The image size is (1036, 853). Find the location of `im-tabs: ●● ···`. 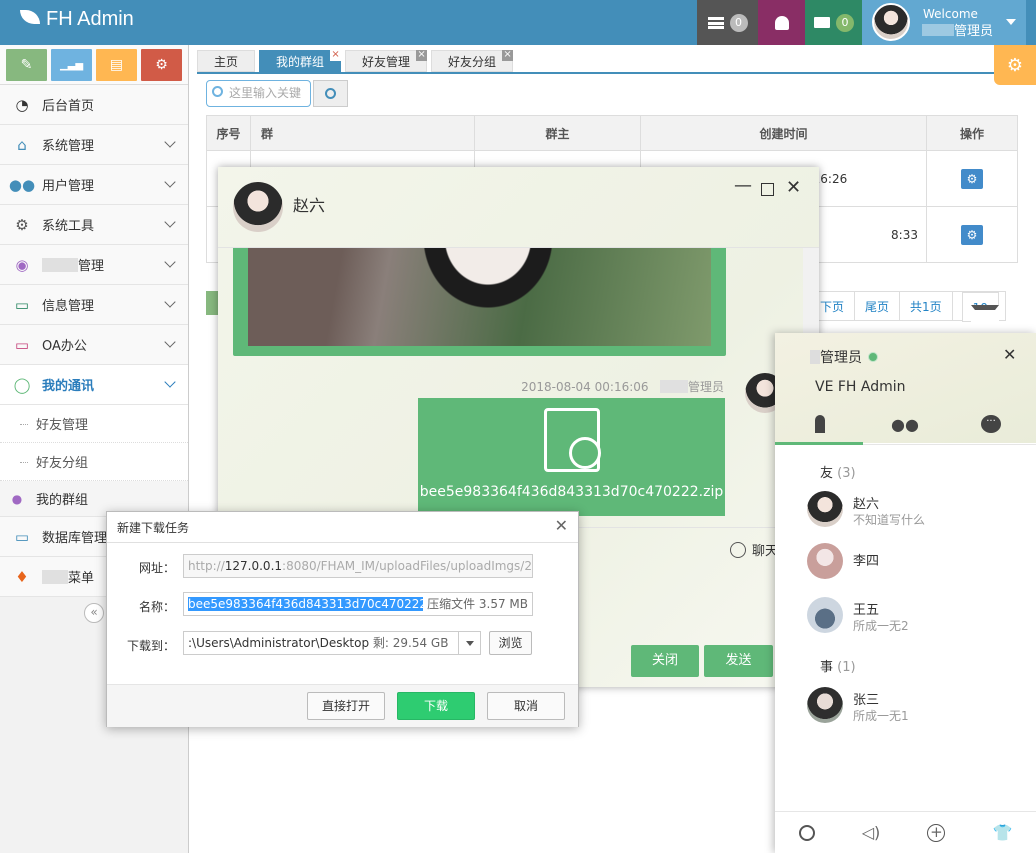

im-tabs: ●● ··· is located at coordinates (905, 427).